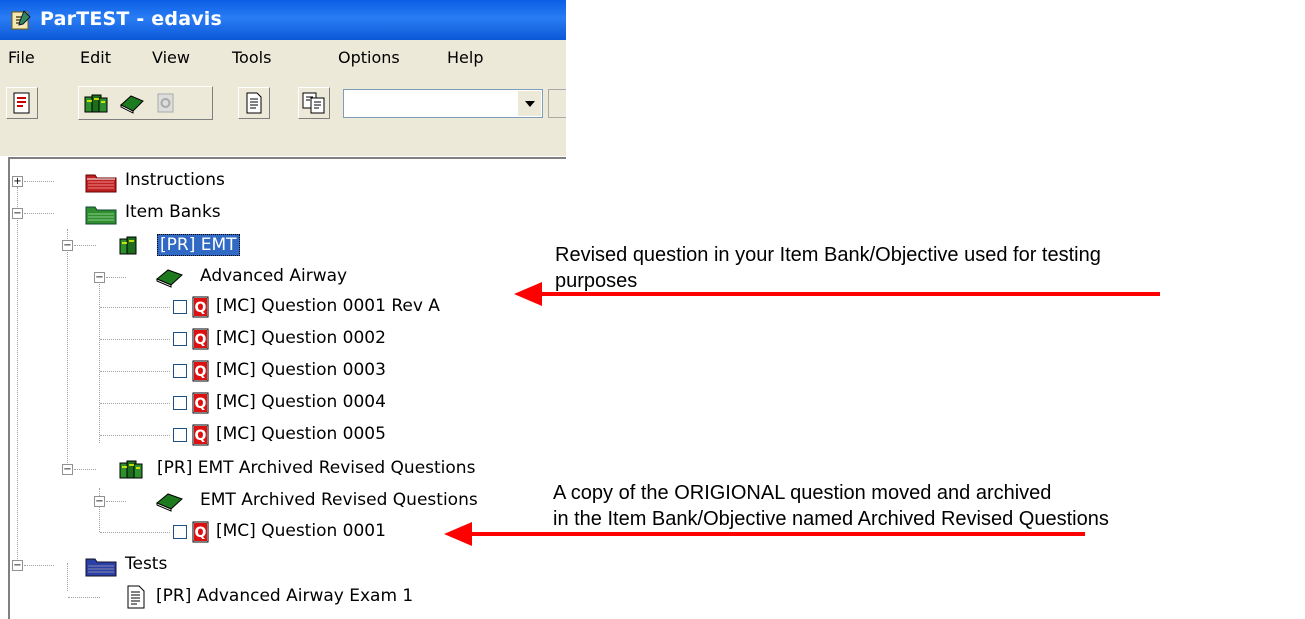 The height and width of the screenshot is (619, 1305). Describe the element at coordinates (17, 181) in the screenshot. I see `expand-icon: +` at that location.